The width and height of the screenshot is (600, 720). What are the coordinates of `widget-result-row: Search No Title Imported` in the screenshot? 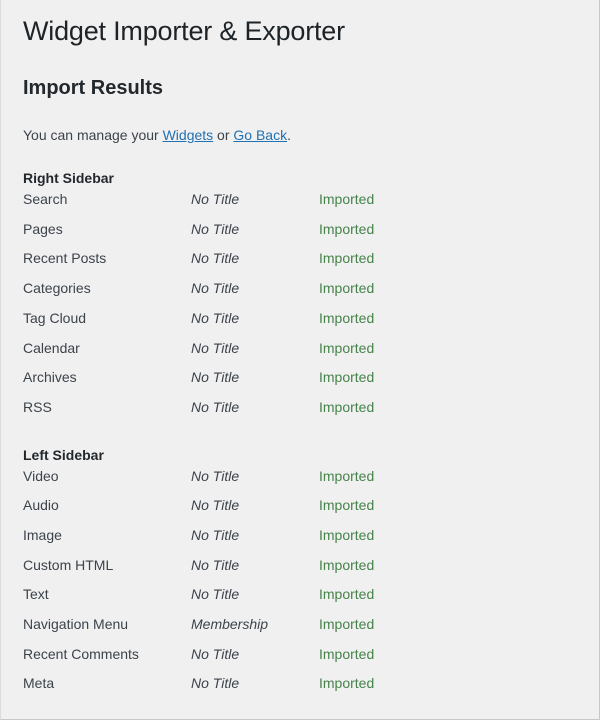 It's located at (300, 200).